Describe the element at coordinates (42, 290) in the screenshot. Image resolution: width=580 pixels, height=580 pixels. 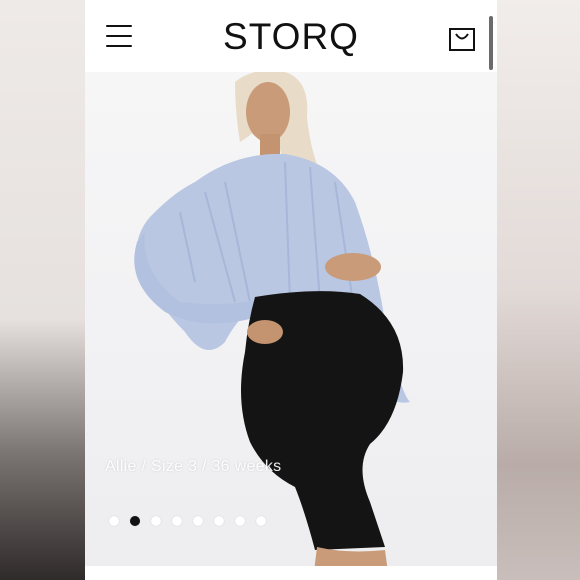
I see `blurred-backdrop-left` at that location.